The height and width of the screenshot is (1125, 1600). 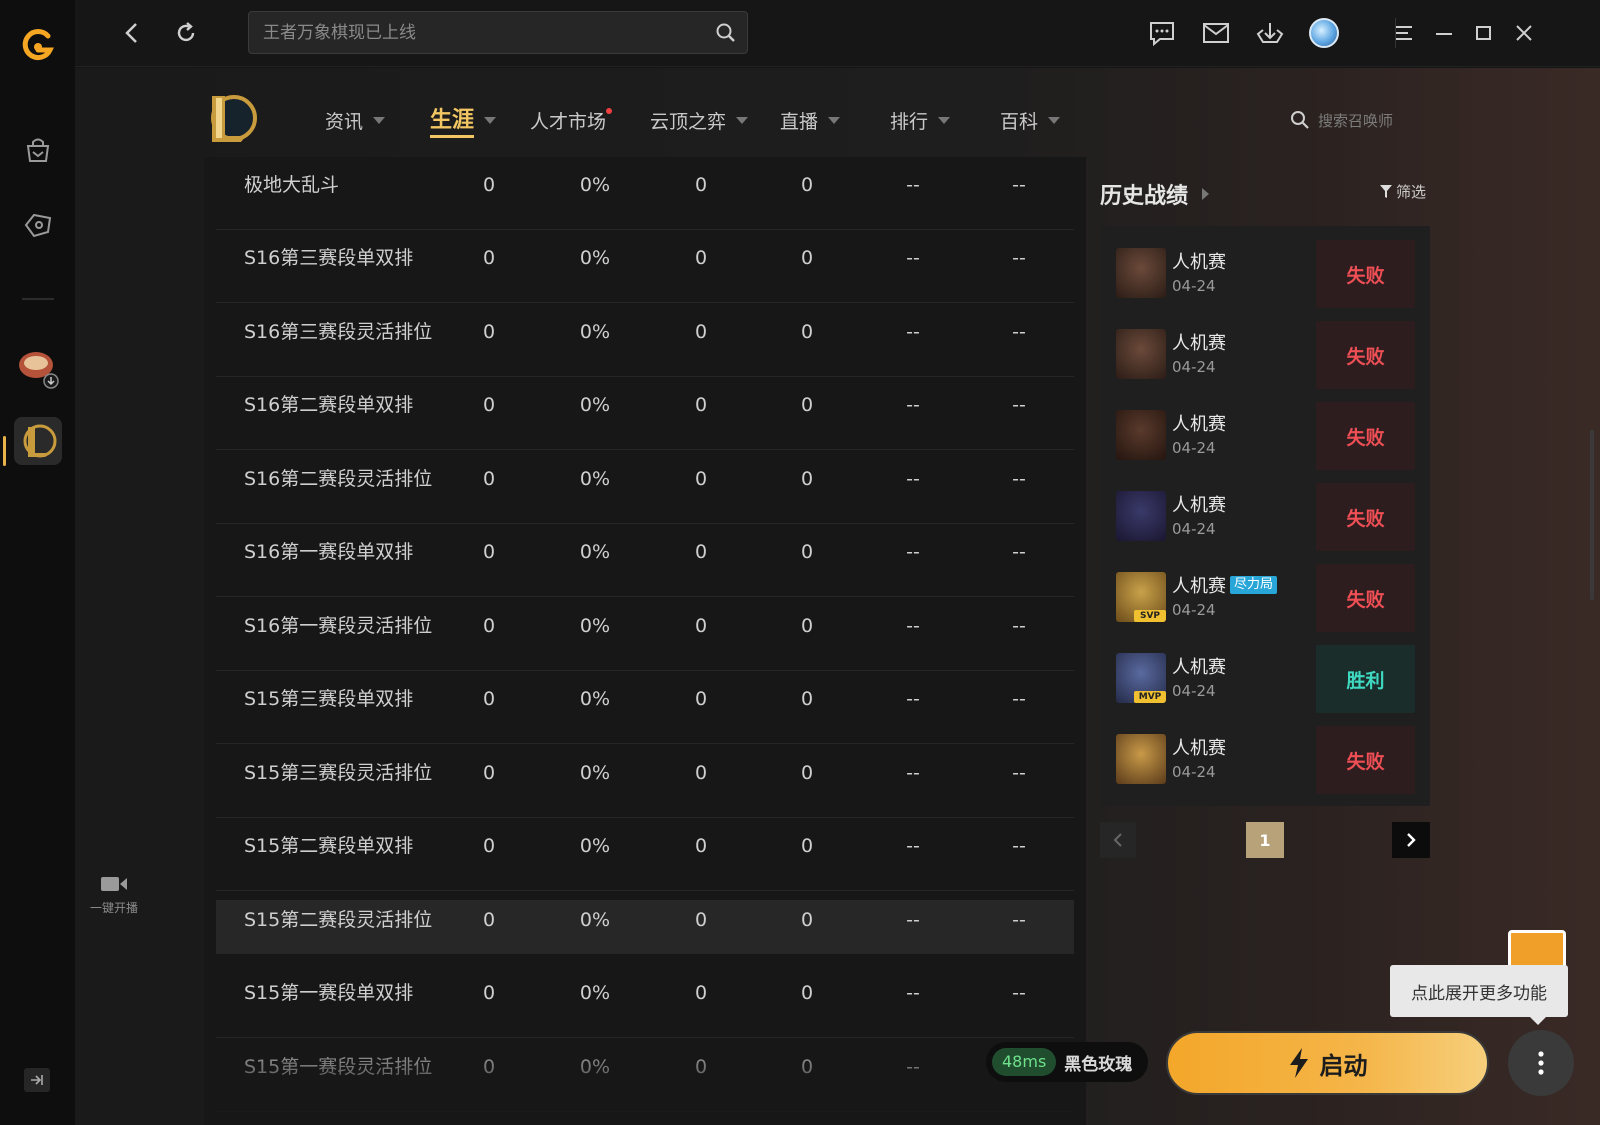 What do you see at coordinates (699, 120) in the screenshot?
I see `tab-tft: 云顶之弈` at bounding box center [699, 120].